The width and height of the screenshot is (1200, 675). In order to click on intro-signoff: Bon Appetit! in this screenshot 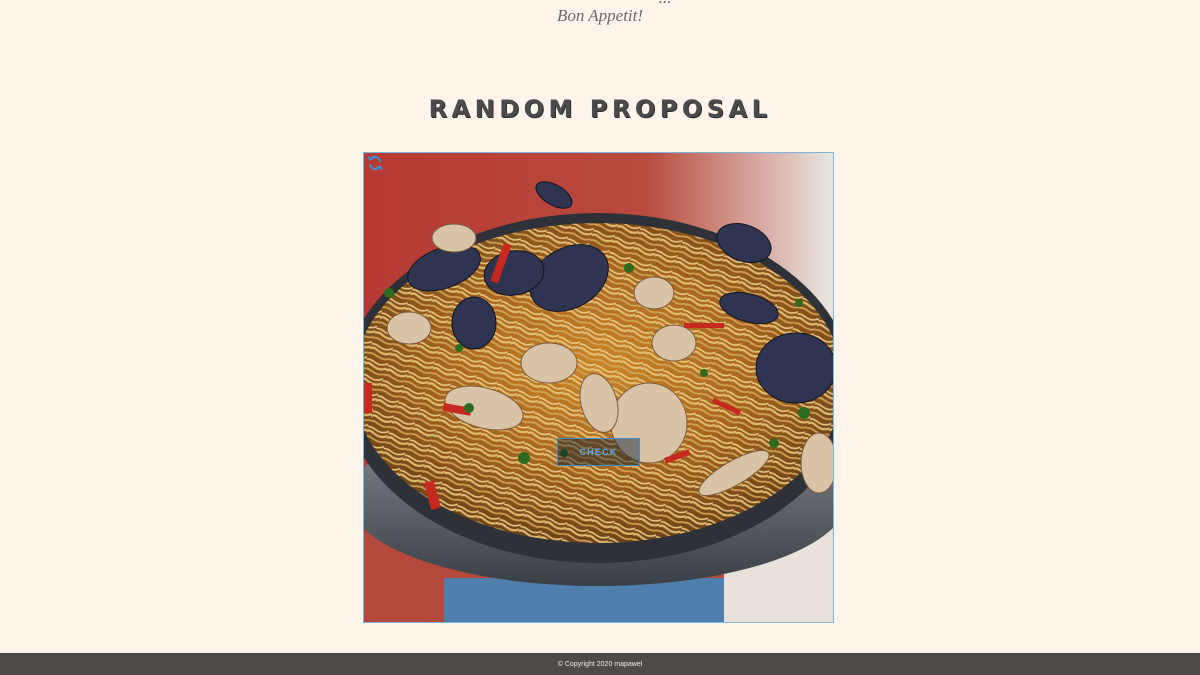, I will do `click(600, 15)`.